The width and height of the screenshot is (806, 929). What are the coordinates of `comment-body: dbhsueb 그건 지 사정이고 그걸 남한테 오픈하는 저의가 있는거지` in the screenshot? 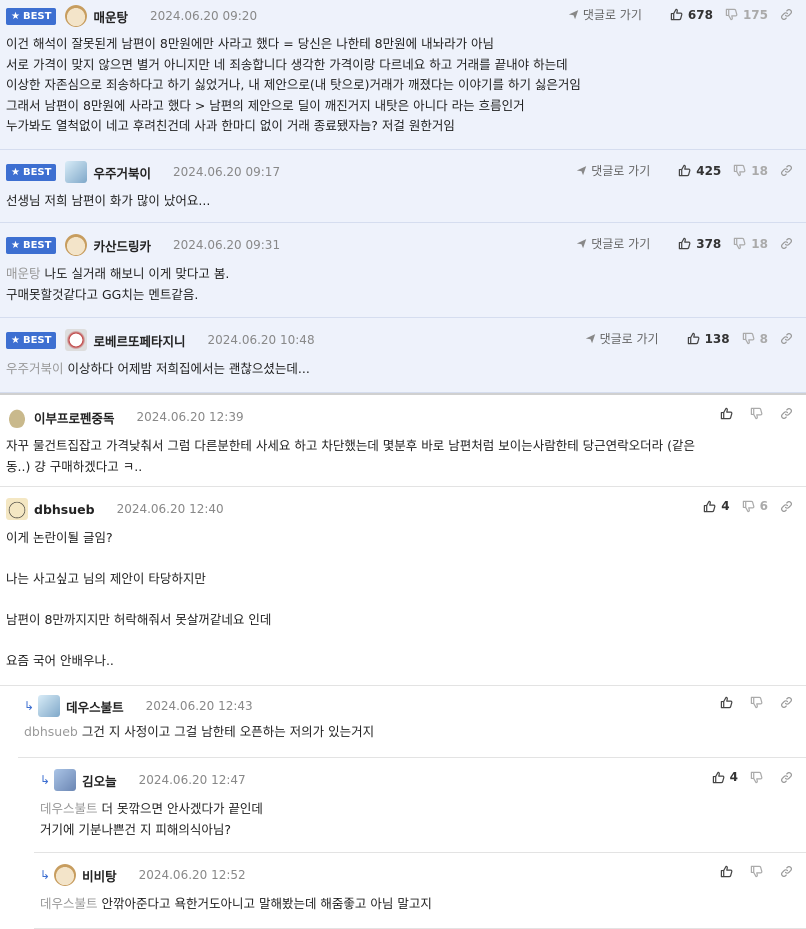 It's located at (412, 732).